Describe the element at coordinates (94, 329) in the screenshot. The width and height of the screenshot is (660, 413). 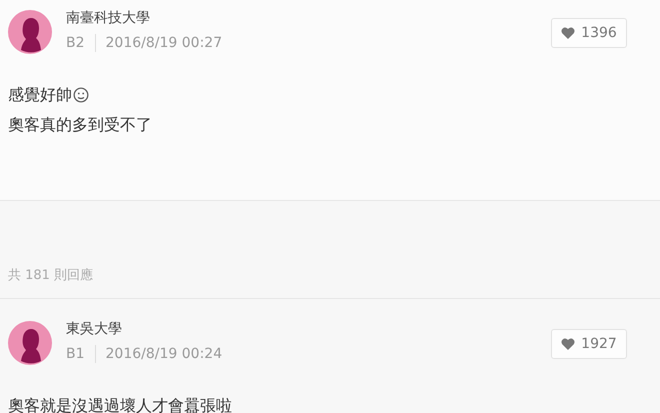
I see `school-name: 東吳大學` at that location.